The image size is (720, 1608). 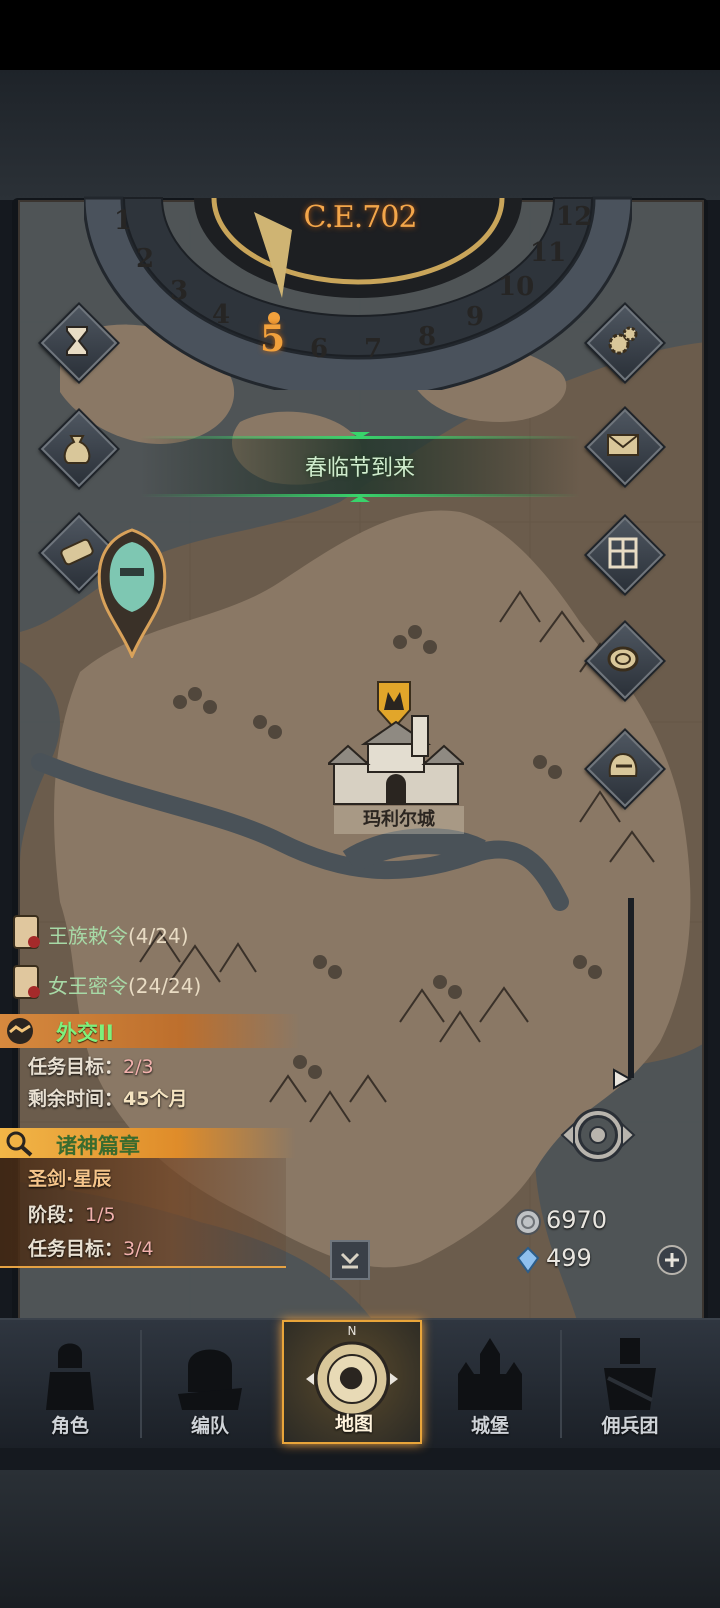 What do you see at coordinates (20, 1031) in the screenshot?
I see `handshake-icon` at bounding box center [20, 1031].